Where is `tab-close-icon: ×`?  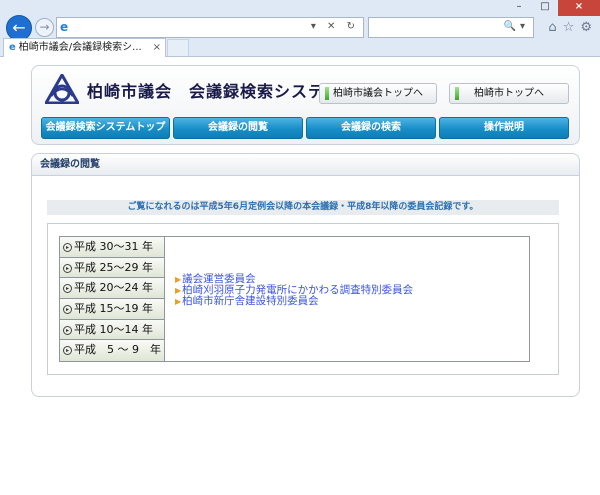
tab-close-icon: × is located at coordinates (157, 47).